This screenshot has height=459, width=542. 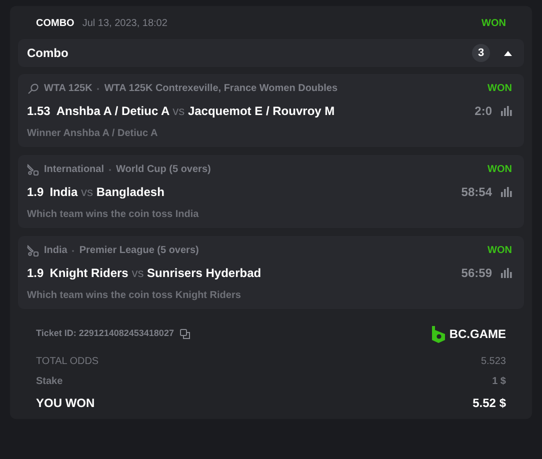 What do you see at coordinates (68, 89) in the screenshot?
I see `category-label: WTA 125K` at bounding box center [68, 89].